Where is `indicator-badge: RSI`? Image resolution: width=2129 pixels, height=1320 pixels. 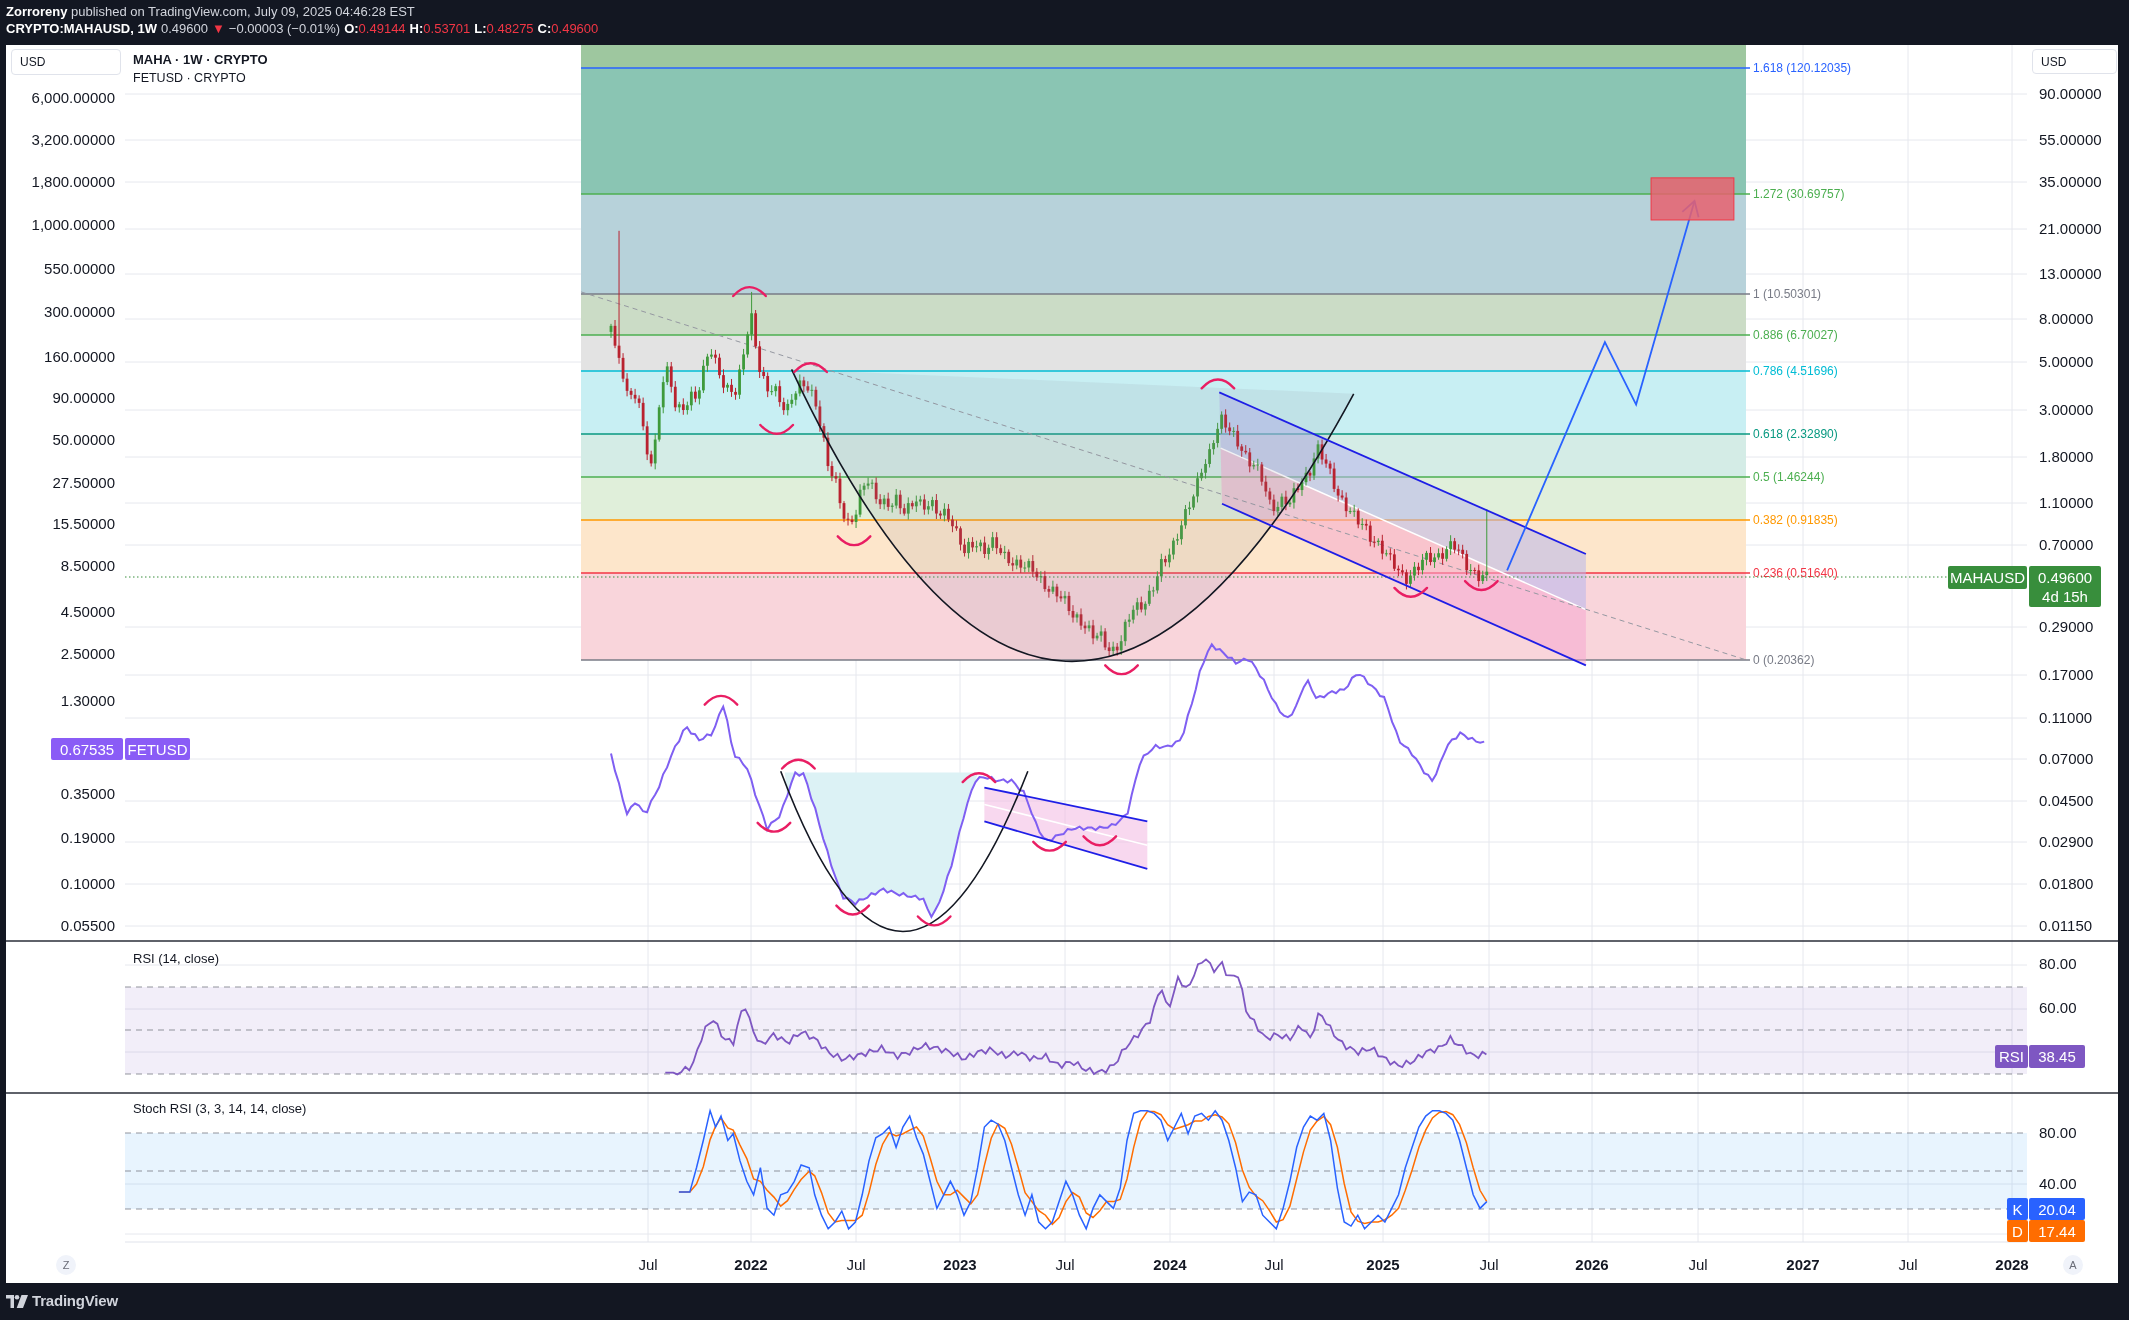 indicator-badge: RSI is located at coordinates (2011, 1056).